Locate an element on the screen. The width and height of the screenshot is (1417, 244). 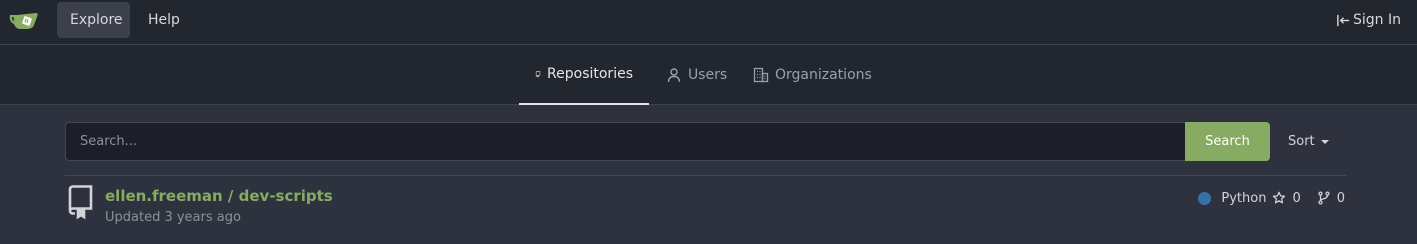
search-form: Search is located at coordinates (667, 141).